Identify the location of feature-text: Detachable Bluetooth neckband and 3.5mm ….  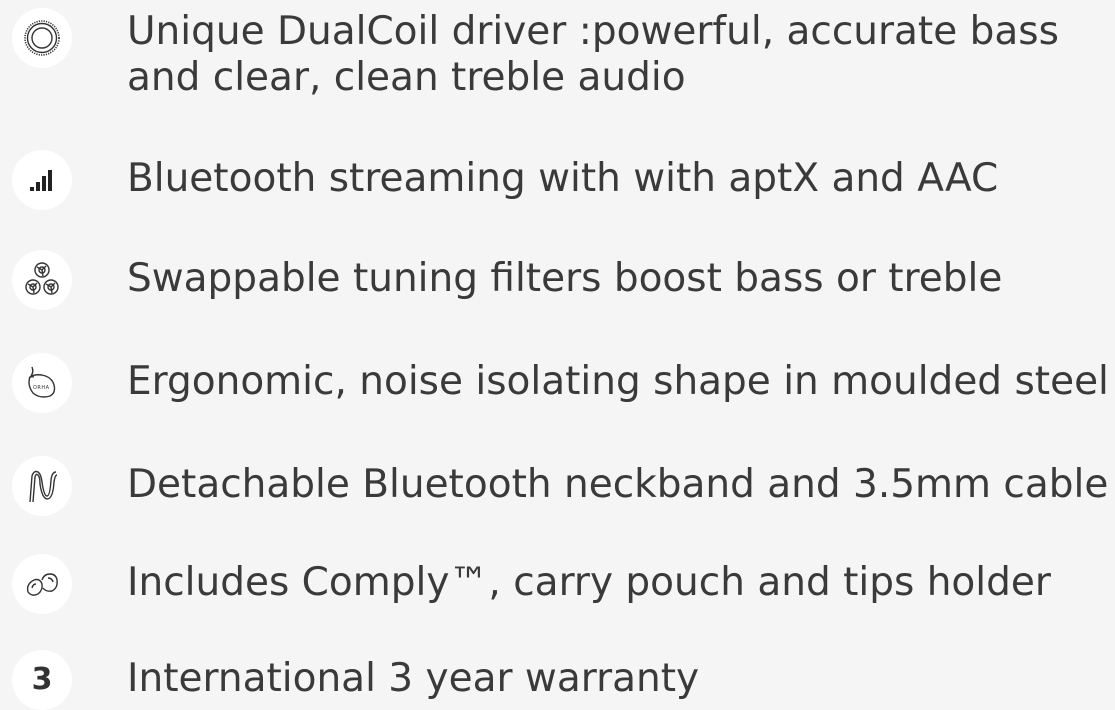
(618, 484).